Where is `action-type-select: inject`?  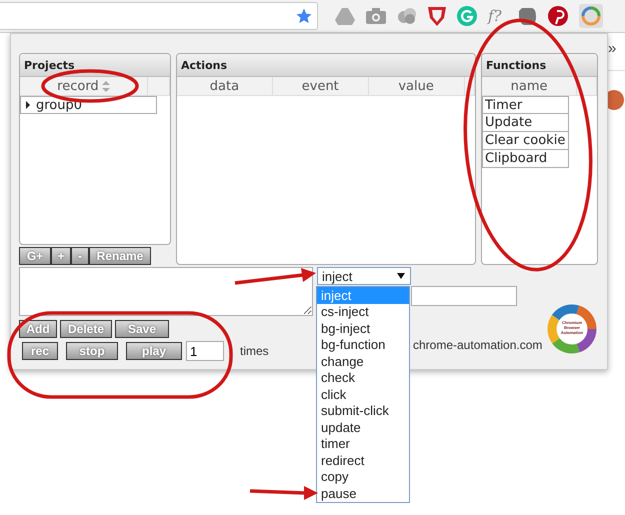 action-type-select: inject is located at coordinates (364, 276).